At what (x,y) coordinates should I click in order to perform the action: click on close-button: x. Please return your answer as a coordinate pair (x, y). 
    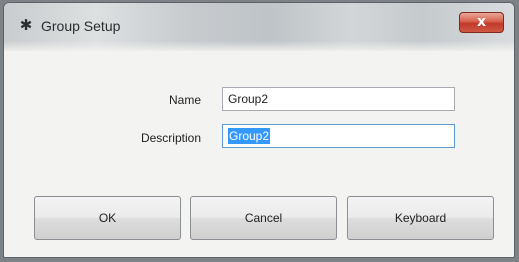
    Looking at the image, I should click on (481, 22).